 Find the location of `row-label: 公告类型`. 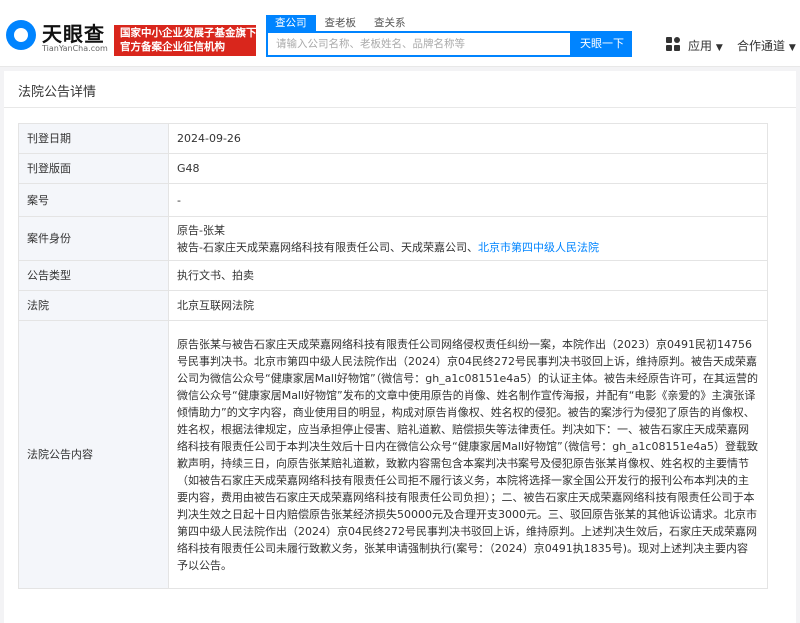

row-label: 公告类型 is located at coordinates (93, 275).